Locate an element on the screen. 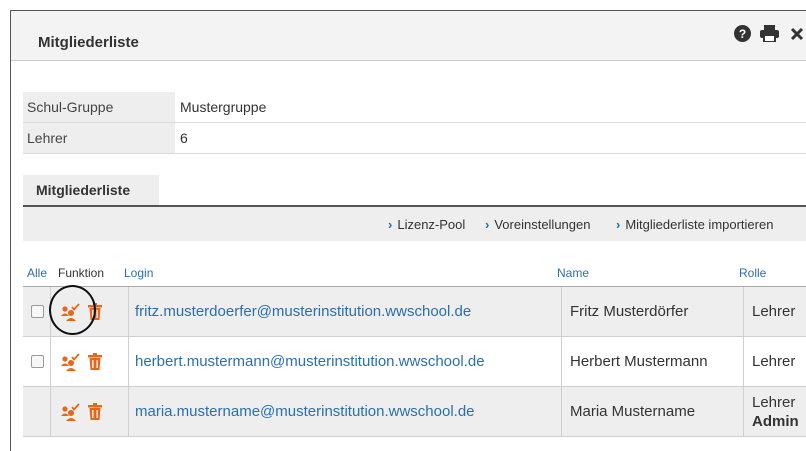  member-role-admin: Admin is located at coordinates (775, 421).